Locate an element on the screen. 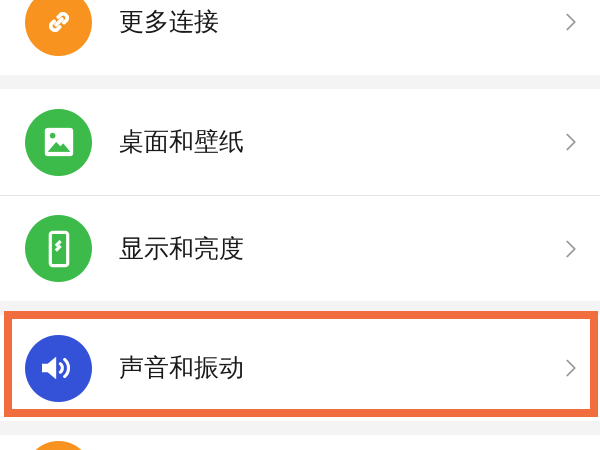 This screenshot has width=600, height=450. setting-label: 桌面和壁纸 is located at coordinates (337, 142).